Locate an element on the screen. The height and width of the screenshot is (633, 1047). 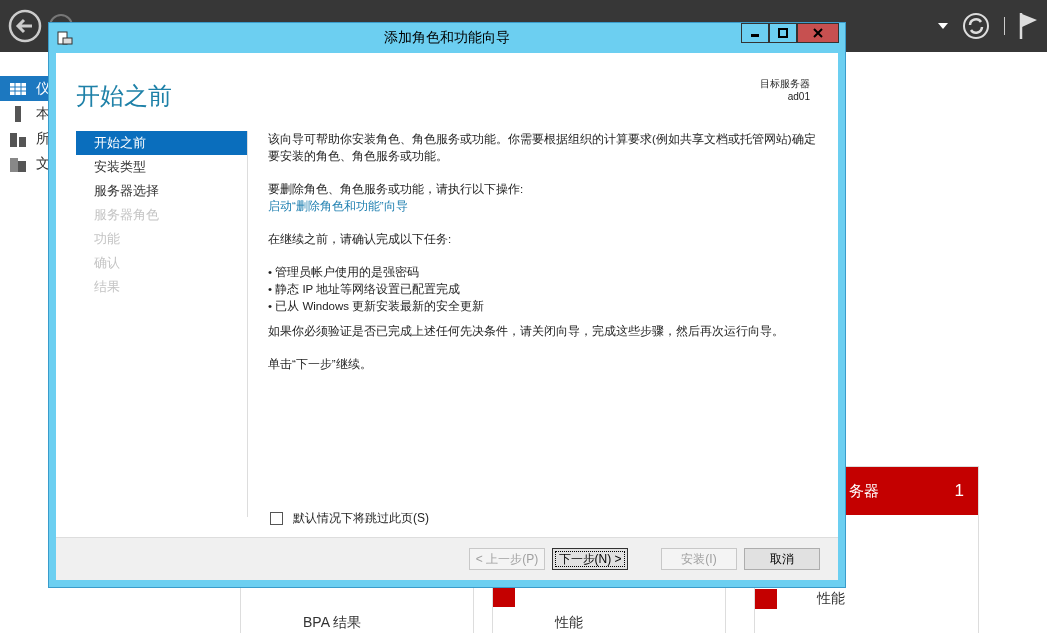
flag-icon is located at coordinates (1029, 26).